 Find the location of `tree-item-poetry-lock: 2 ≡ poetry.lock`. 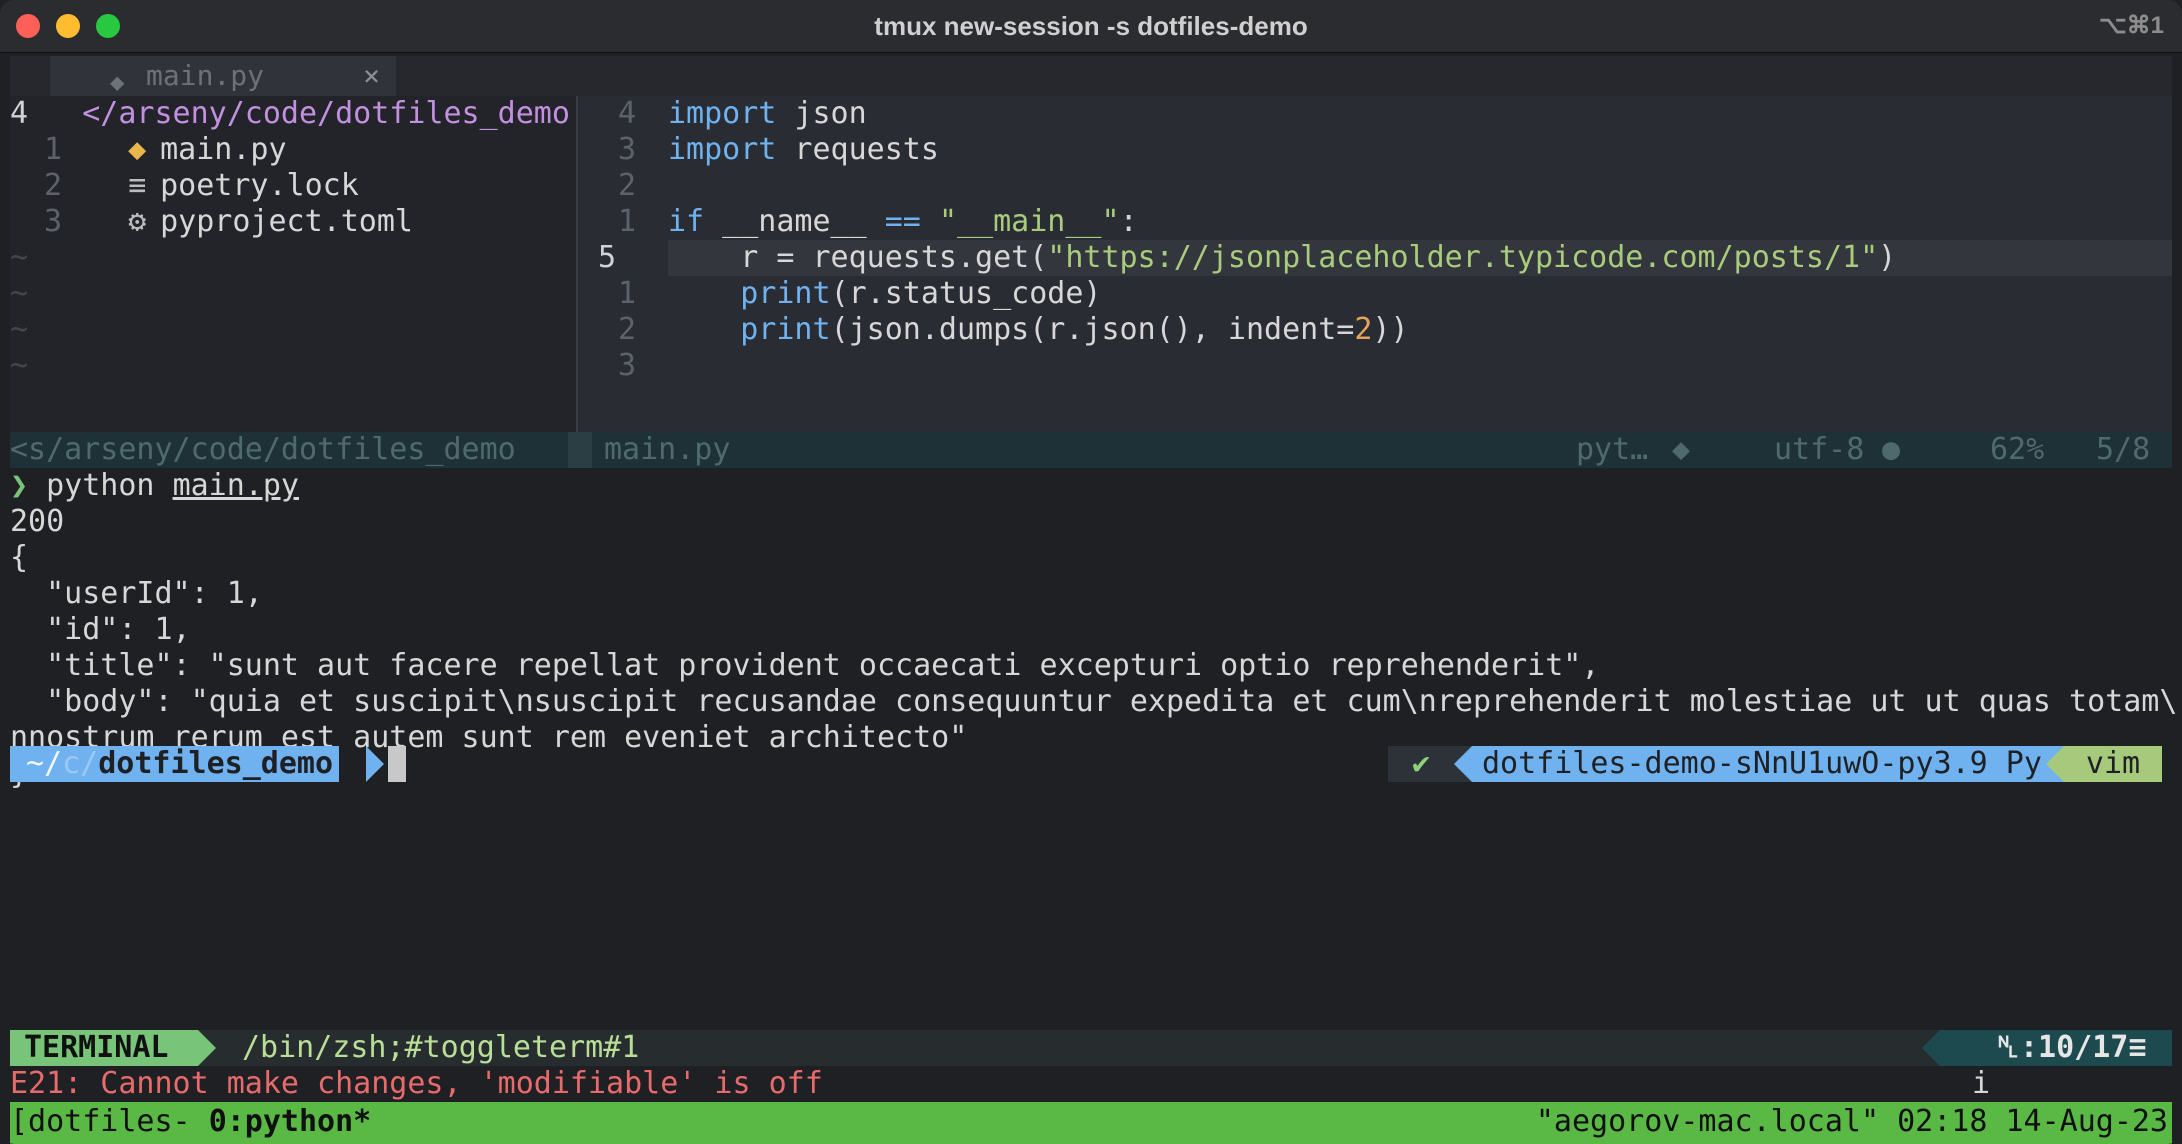

tree-item-poetry-lock: 2 ≡ poetry.lock is located at coordinates (184, 186).